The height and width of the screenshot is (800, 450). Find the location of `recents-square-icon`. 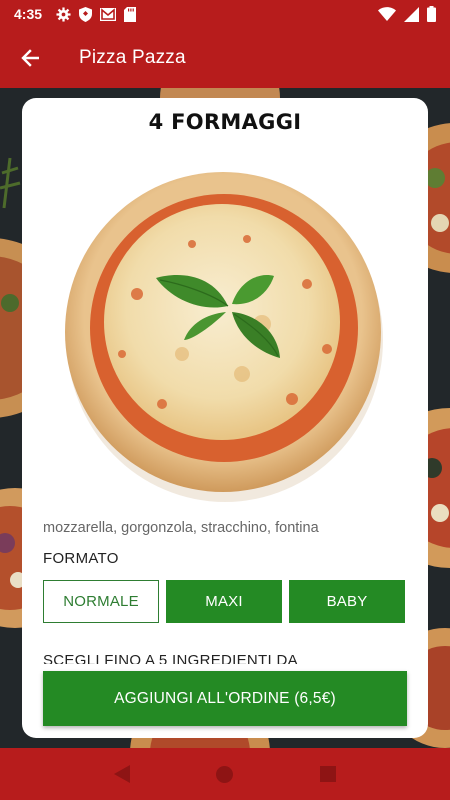

recents-square-icon is located at coordinates (328, 774).